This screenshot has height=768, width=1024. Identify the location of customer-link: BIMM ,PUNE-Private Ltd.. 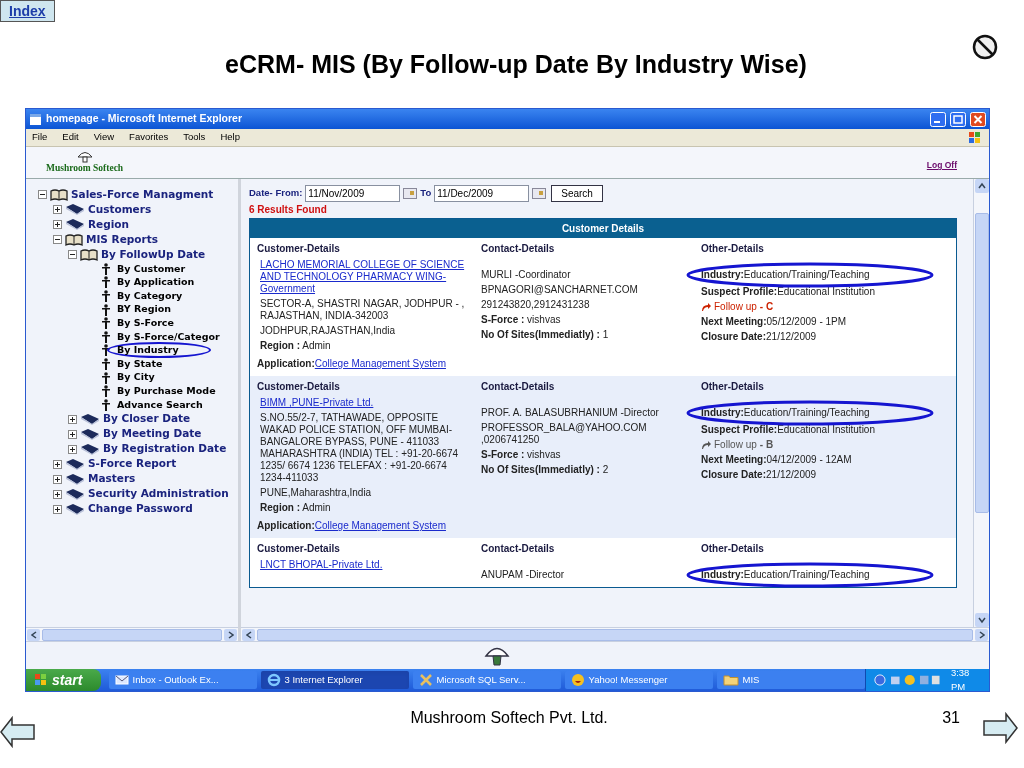
(368, 403).